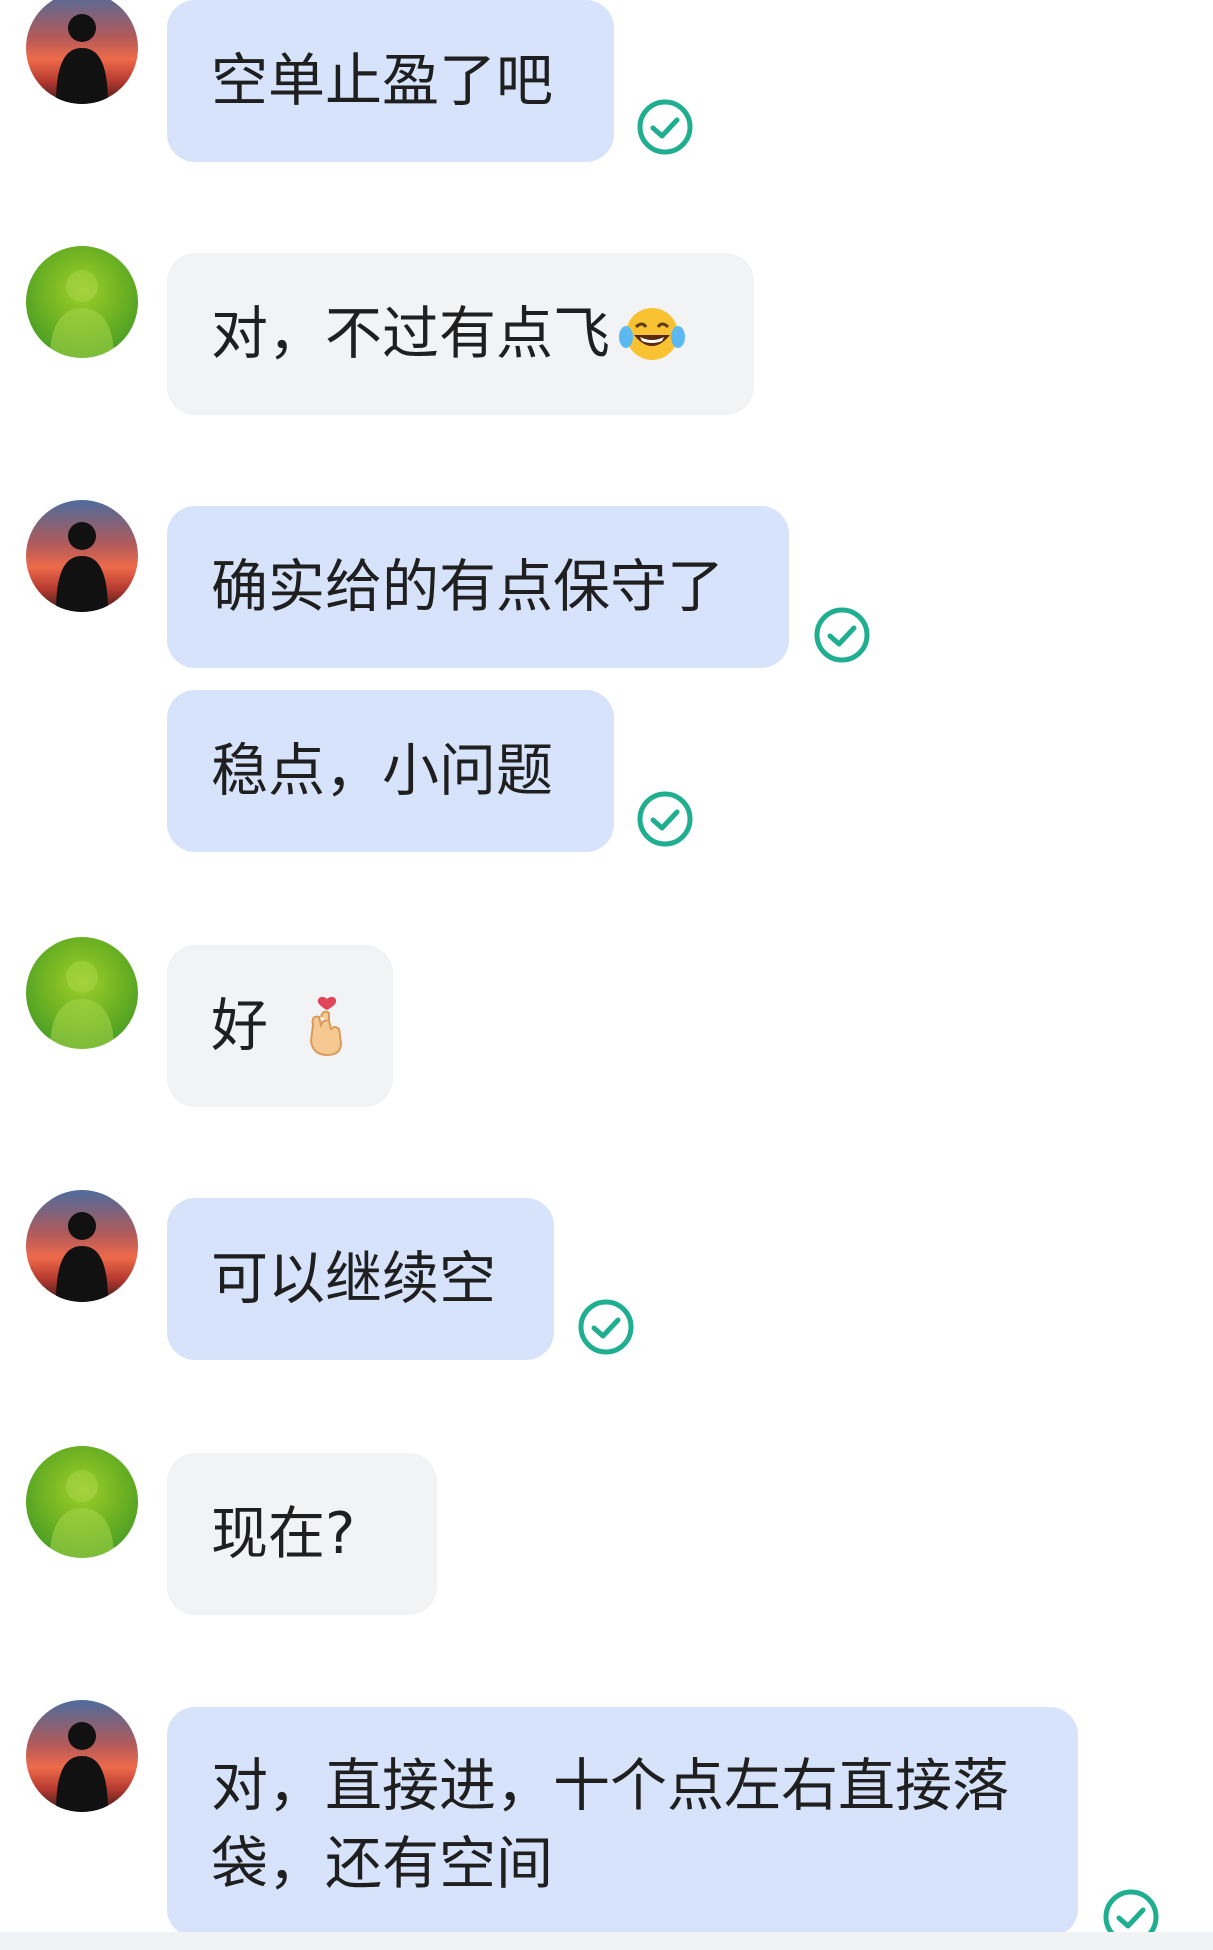  What do you see at coordinates (316, 1026) in the screenshot?
I see `finger-heart-emoji` at bounding box center [316, 1026].